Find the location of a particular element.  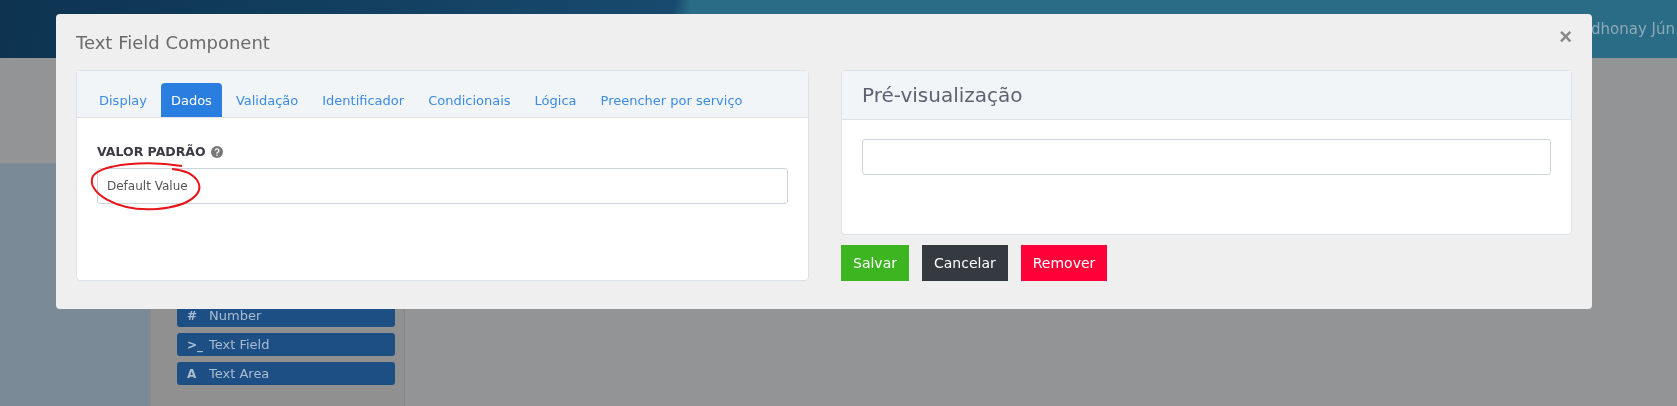

user-name: dhonay Jún is located at coordinates (1633, 29).